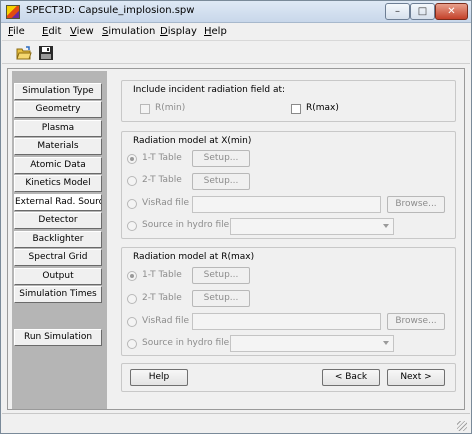 The height and width of the screenshot is (434, 472). Describe the element at coordinates (58, 91) in the screenshot. I see `sidebar-item-simulation-type: Simulation Type` at that location.